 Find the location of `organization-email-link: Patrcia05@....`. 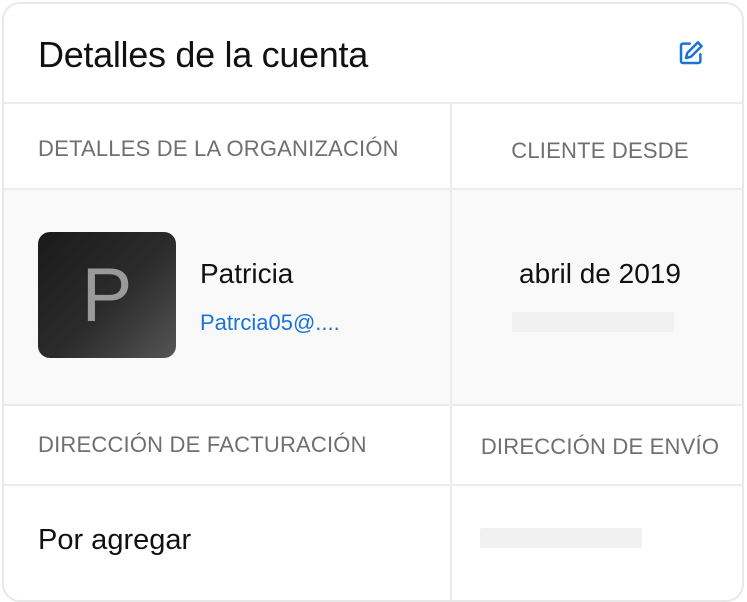

organization-email-link: Patrcia05@.... is located at coordinates (270, 323).